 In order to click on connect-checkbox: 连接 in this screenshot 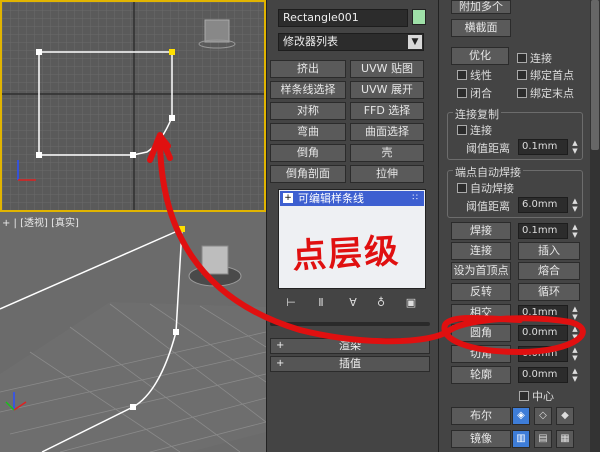, I will do `click(534, 58)`.